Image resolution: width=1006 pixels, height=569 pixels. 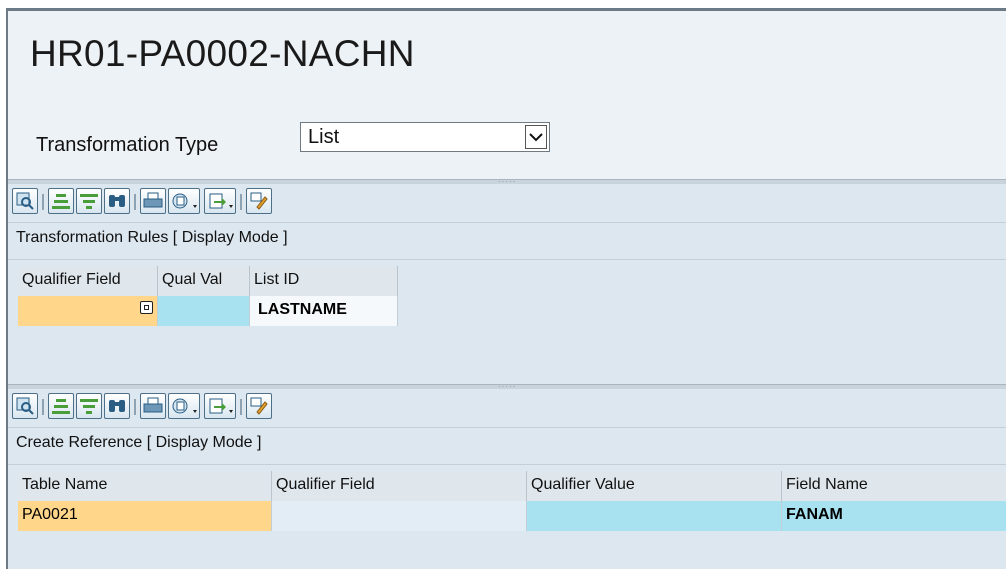 I want to click on transformation-type-value: List, so click(x=324, y=137).